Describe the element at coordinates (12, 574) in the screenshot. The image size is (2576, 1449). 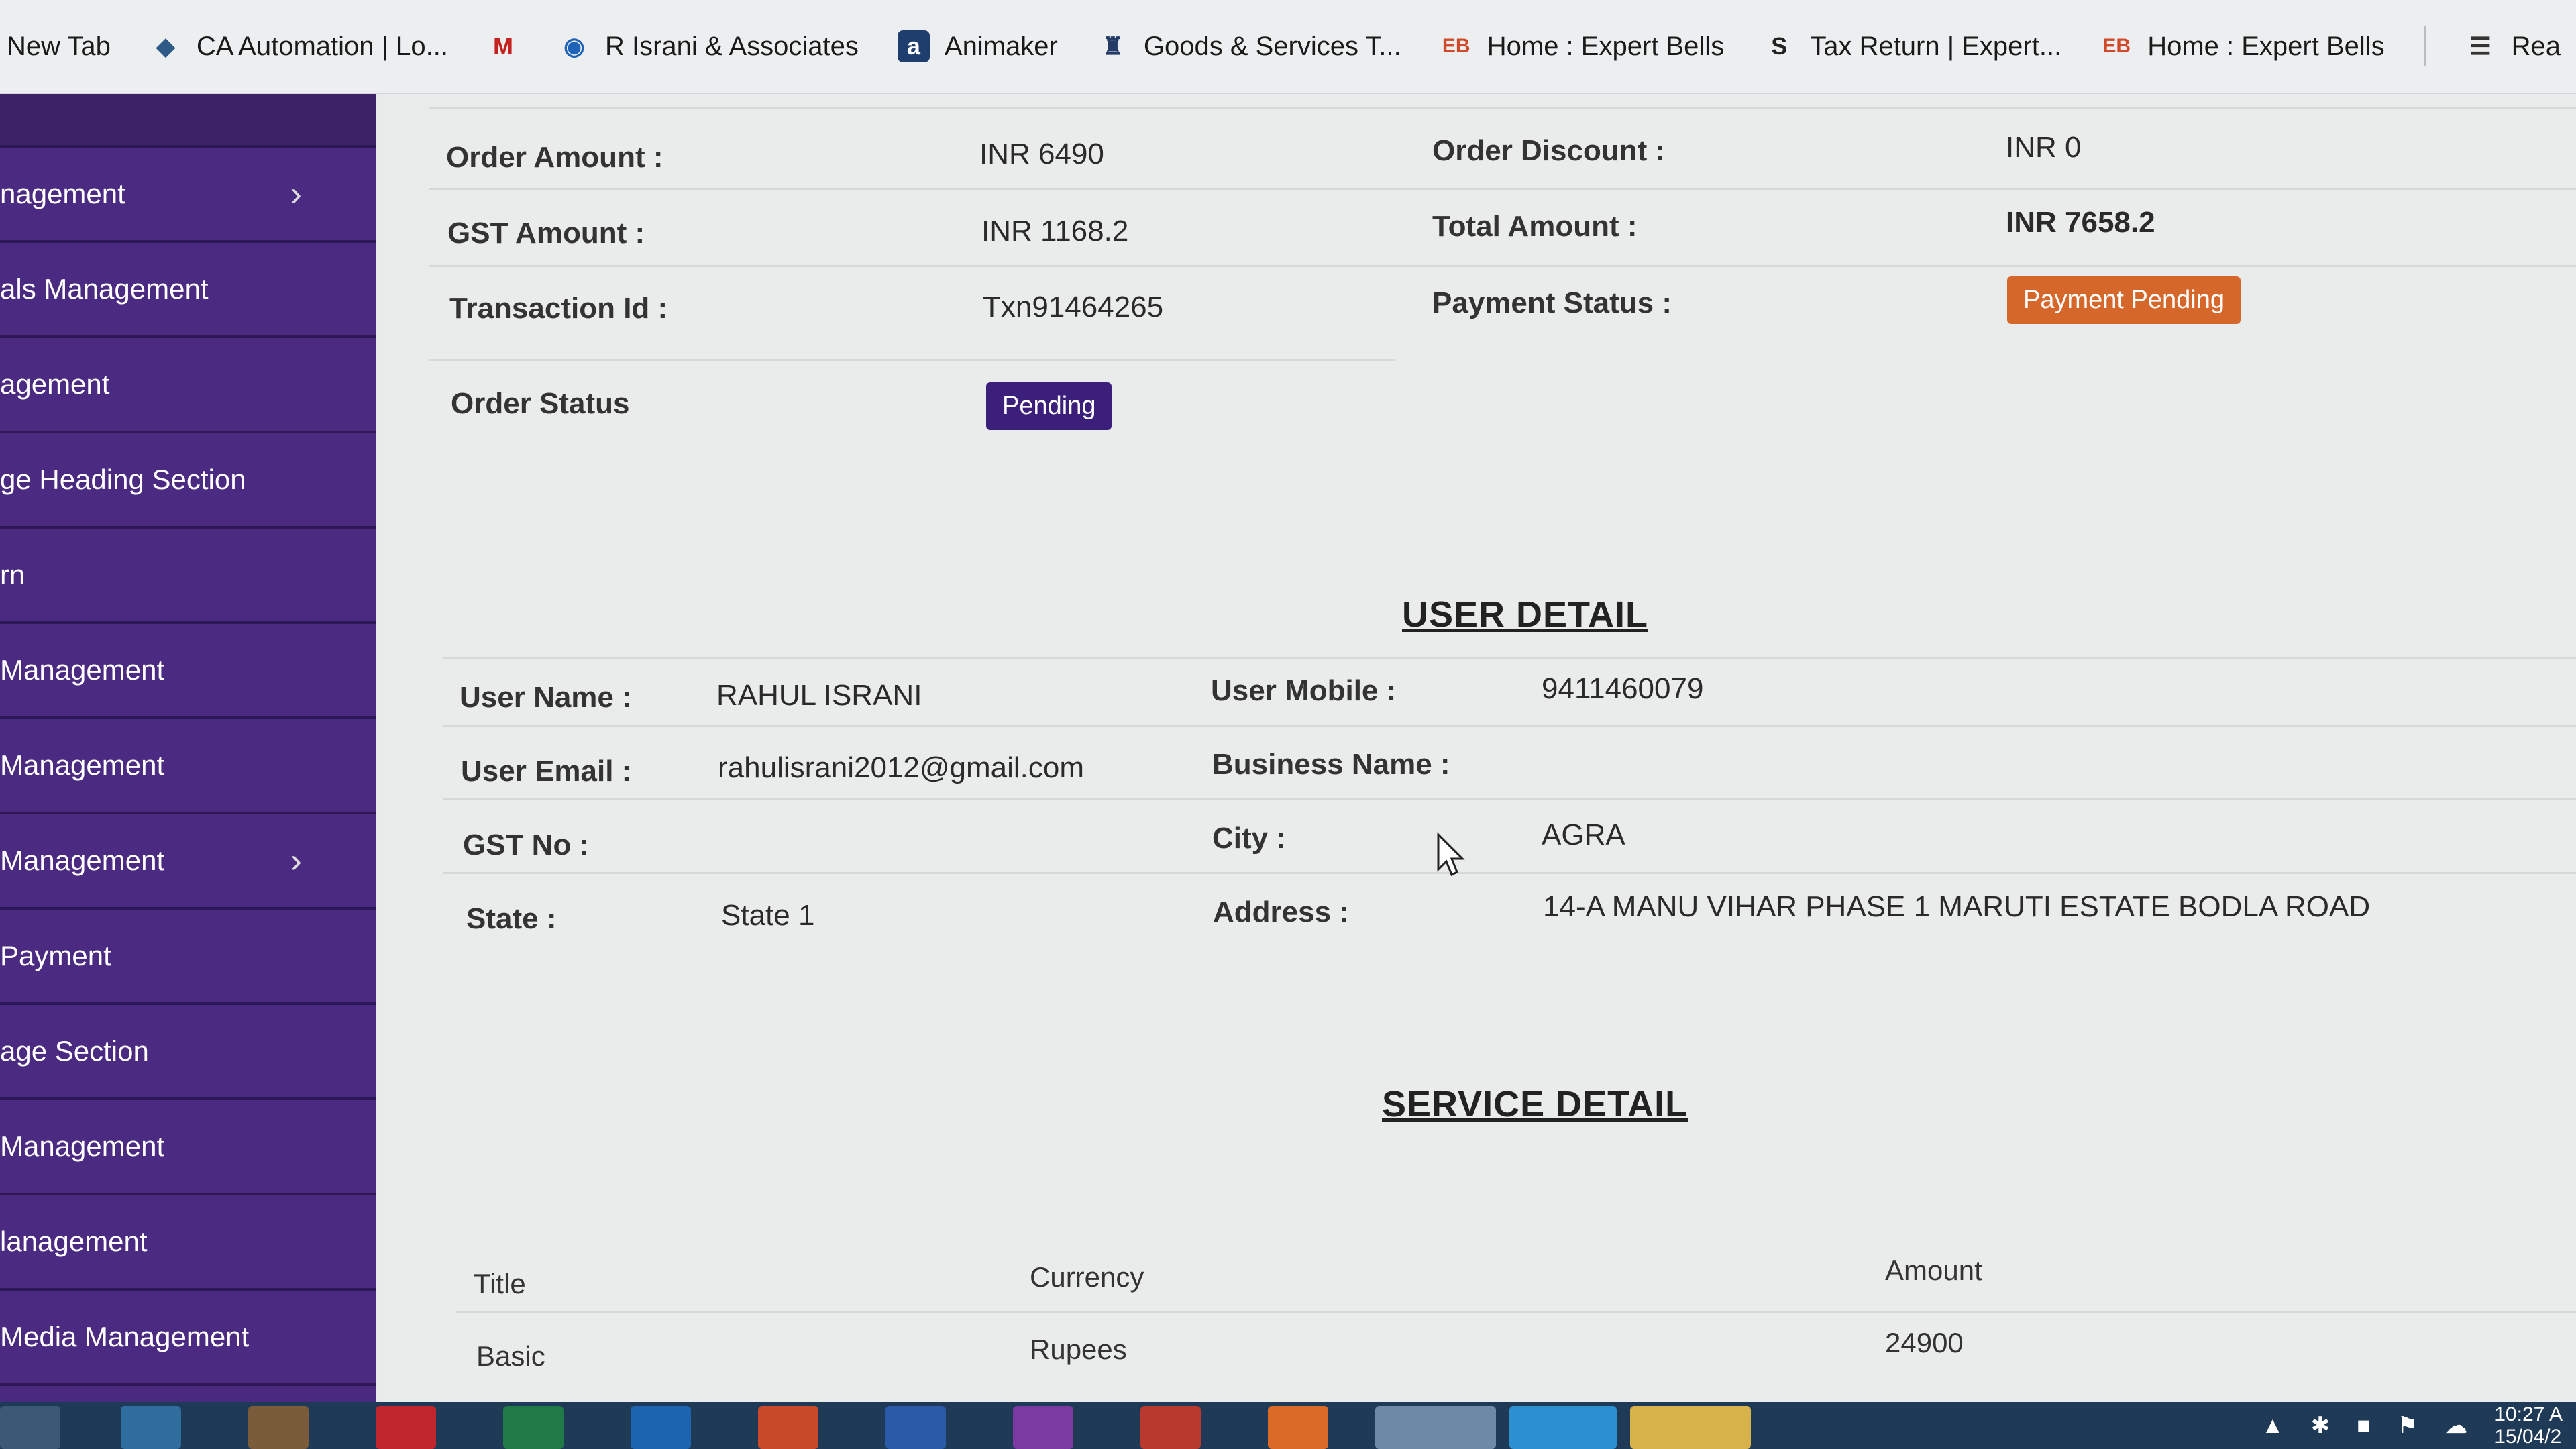
I see `sidebar-item-label: rn` at that location.